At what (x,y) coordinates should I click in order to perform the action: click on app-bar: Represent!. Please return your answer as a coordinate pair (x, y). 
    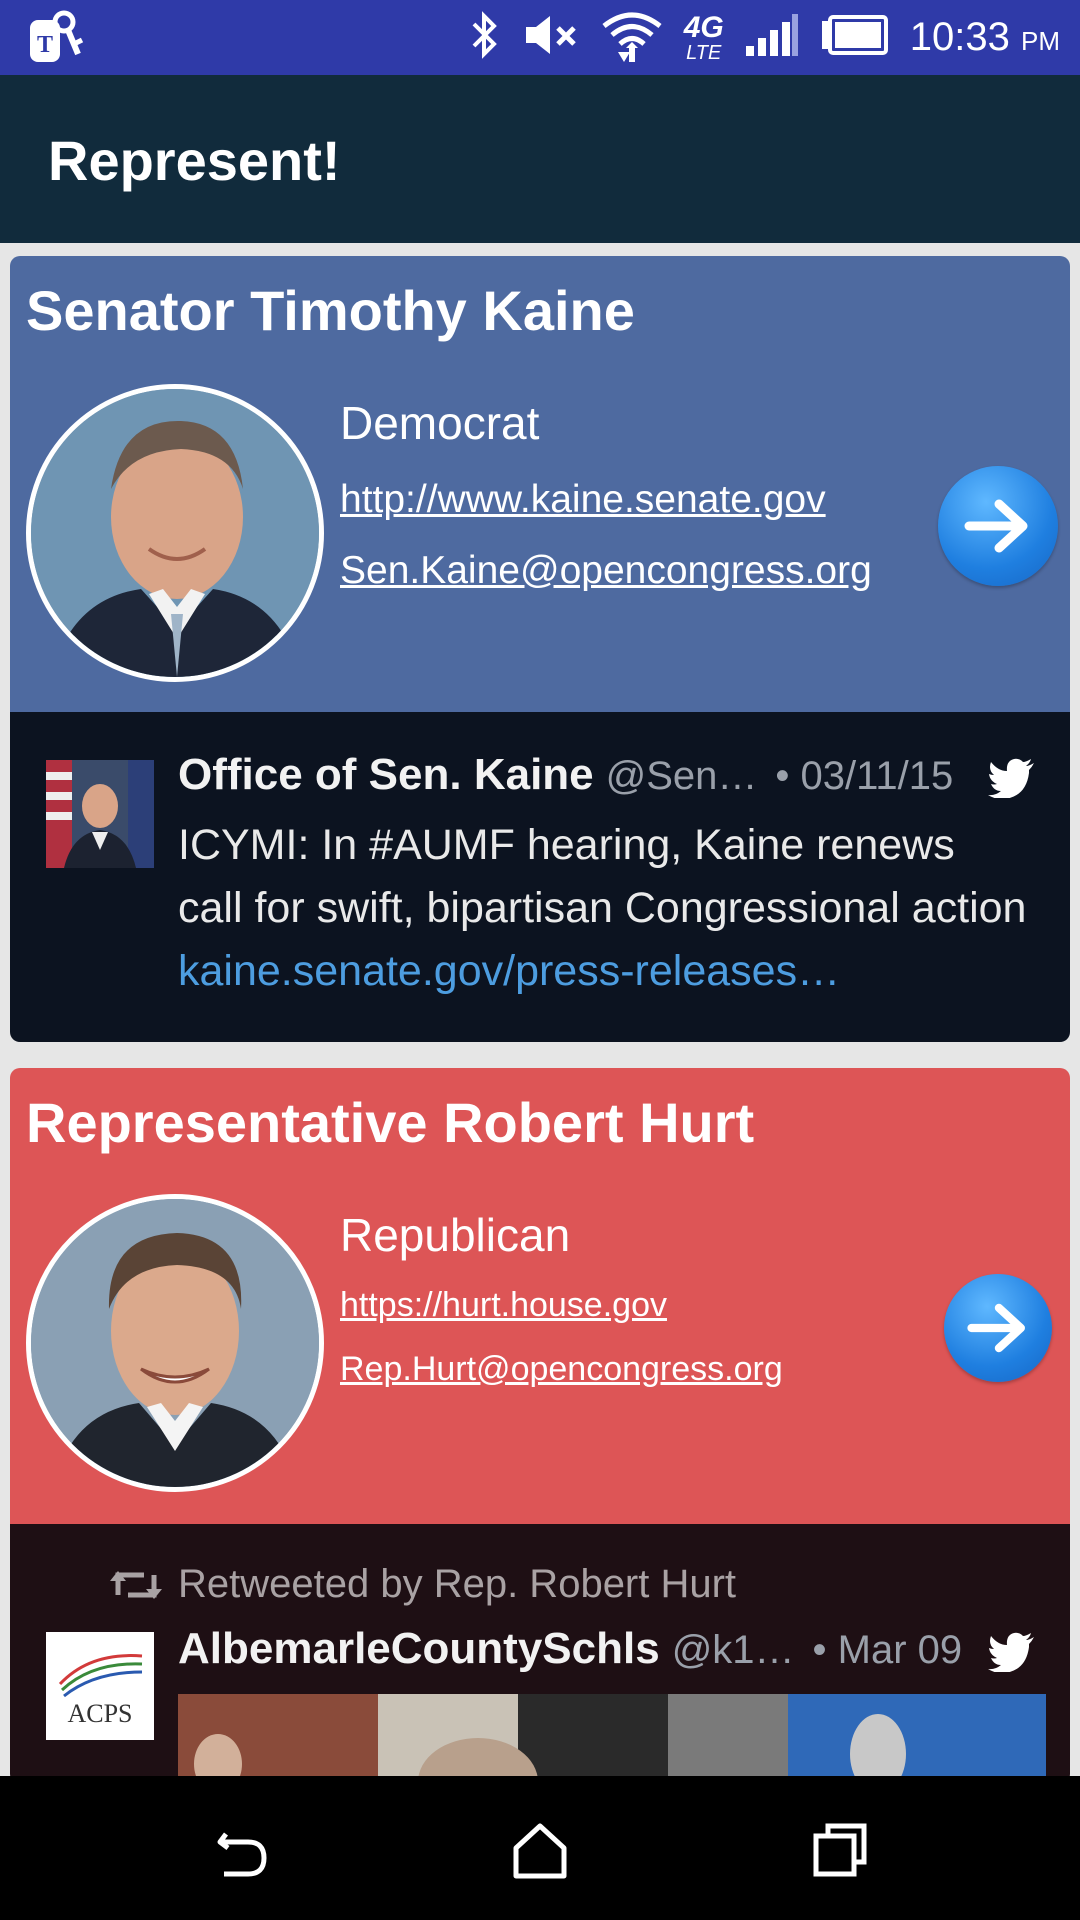
    Looking at the image, I should click on (540, 159).